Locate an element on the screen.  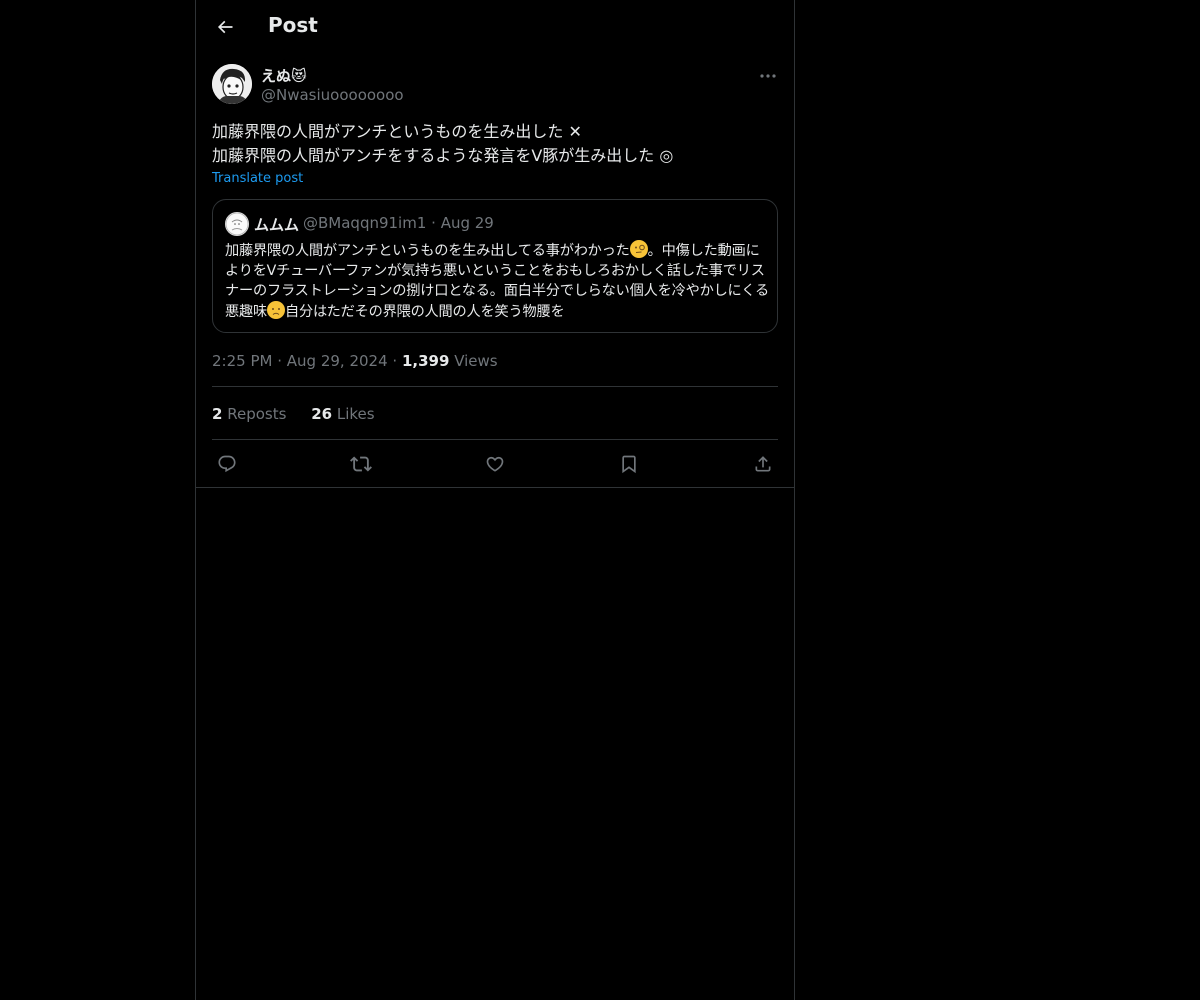
more-button is located at coordinates (768, 76).